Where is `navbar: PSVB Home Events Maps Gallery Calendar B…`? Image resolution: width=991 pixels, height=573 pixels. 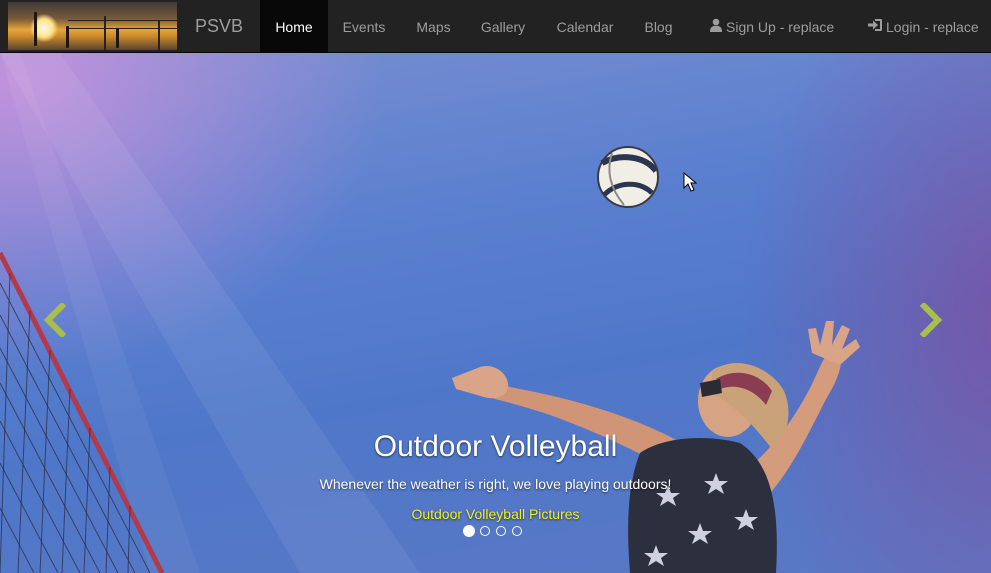 navbar: PSVB Home Events Maps Gallery Calendar B… is located at coordinates (495, 26).